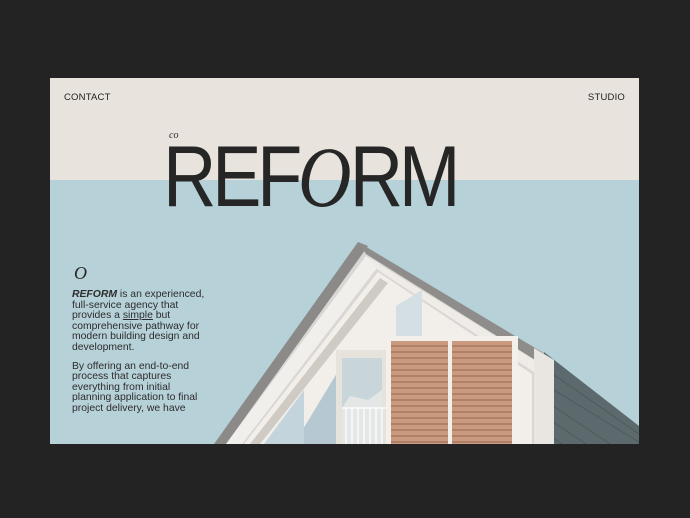 The width and height of the screenshot is (690, 518). Describe the element at coordinates (405, 177) in the screenshot. I see `logo-part-rm: RM` at that location.